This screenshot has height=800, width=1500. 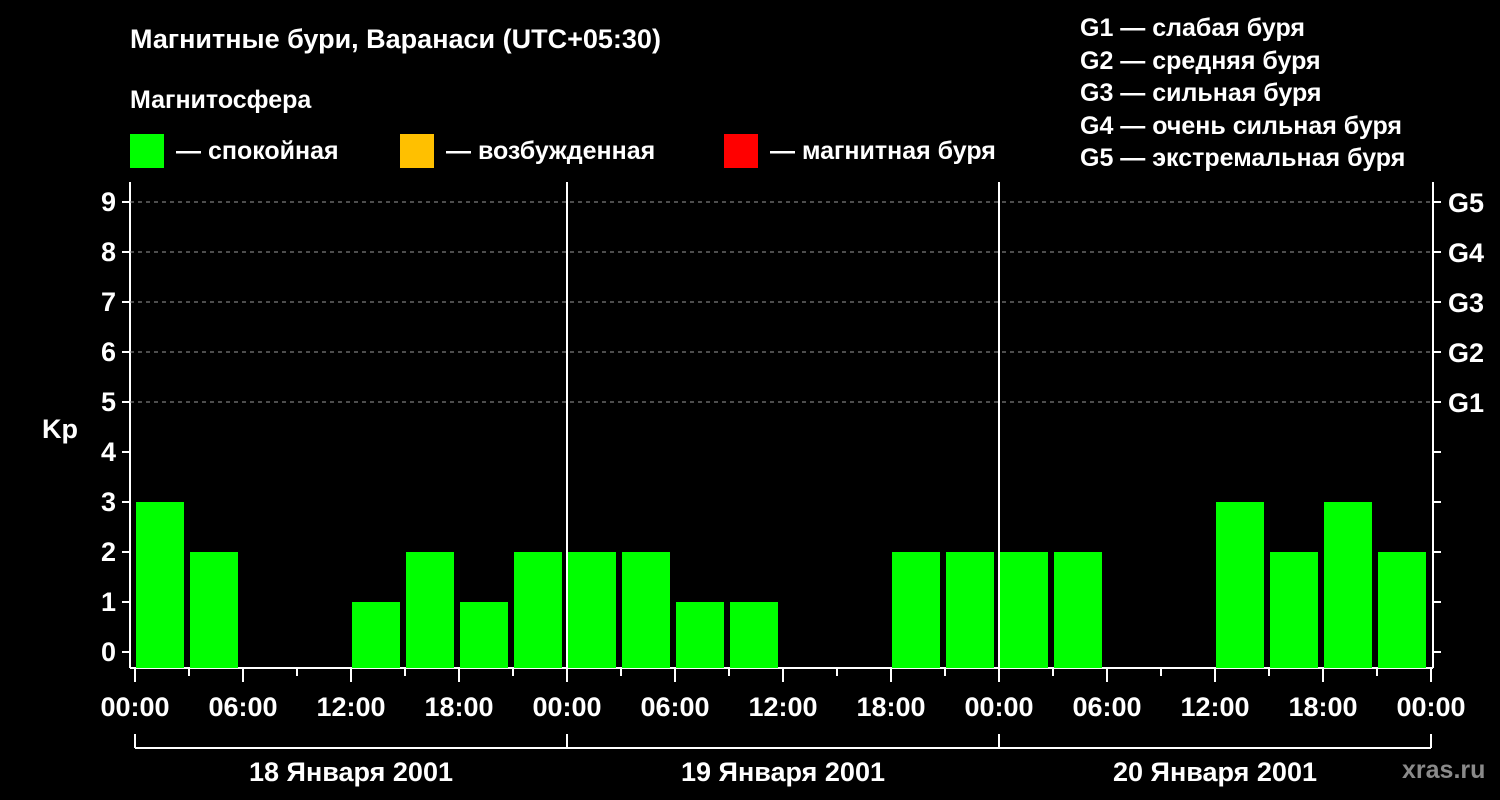 I want to click on g-scale-label: G1, so click(x=1466, y=403).